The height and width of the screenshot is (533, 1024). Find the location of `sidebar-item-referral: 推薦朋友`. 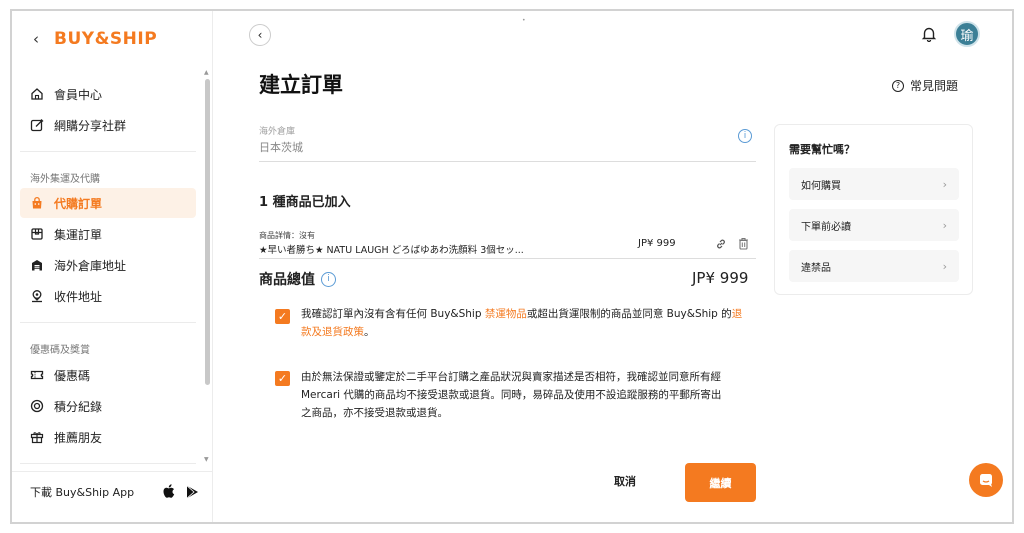

sidebar-item-referral: 推薦朋友 is located at coordinates (108, 437).